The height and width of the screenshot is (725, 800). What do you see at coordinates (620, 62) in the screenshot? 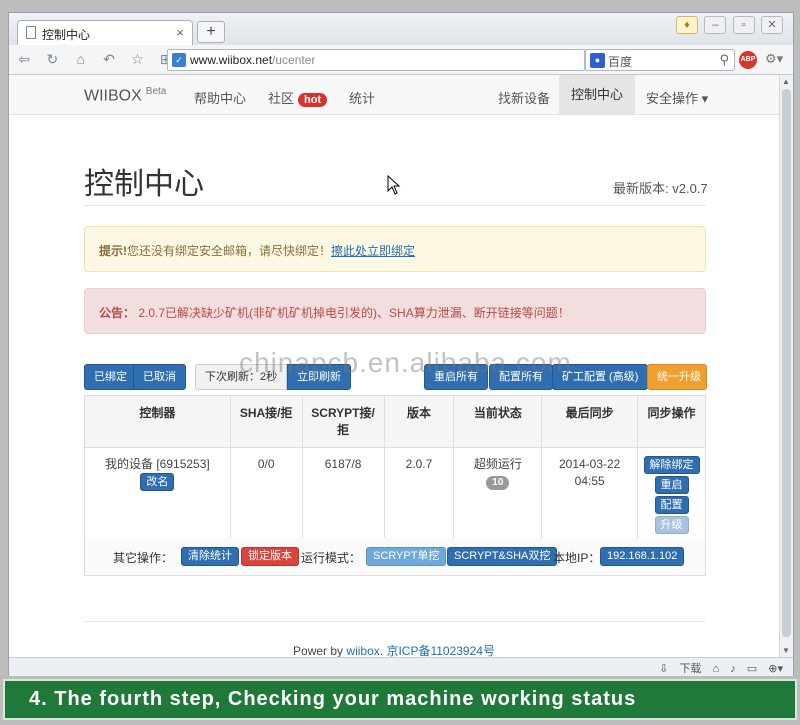
I see `search-engine-label: 百度` at bounding box center [620, 62].